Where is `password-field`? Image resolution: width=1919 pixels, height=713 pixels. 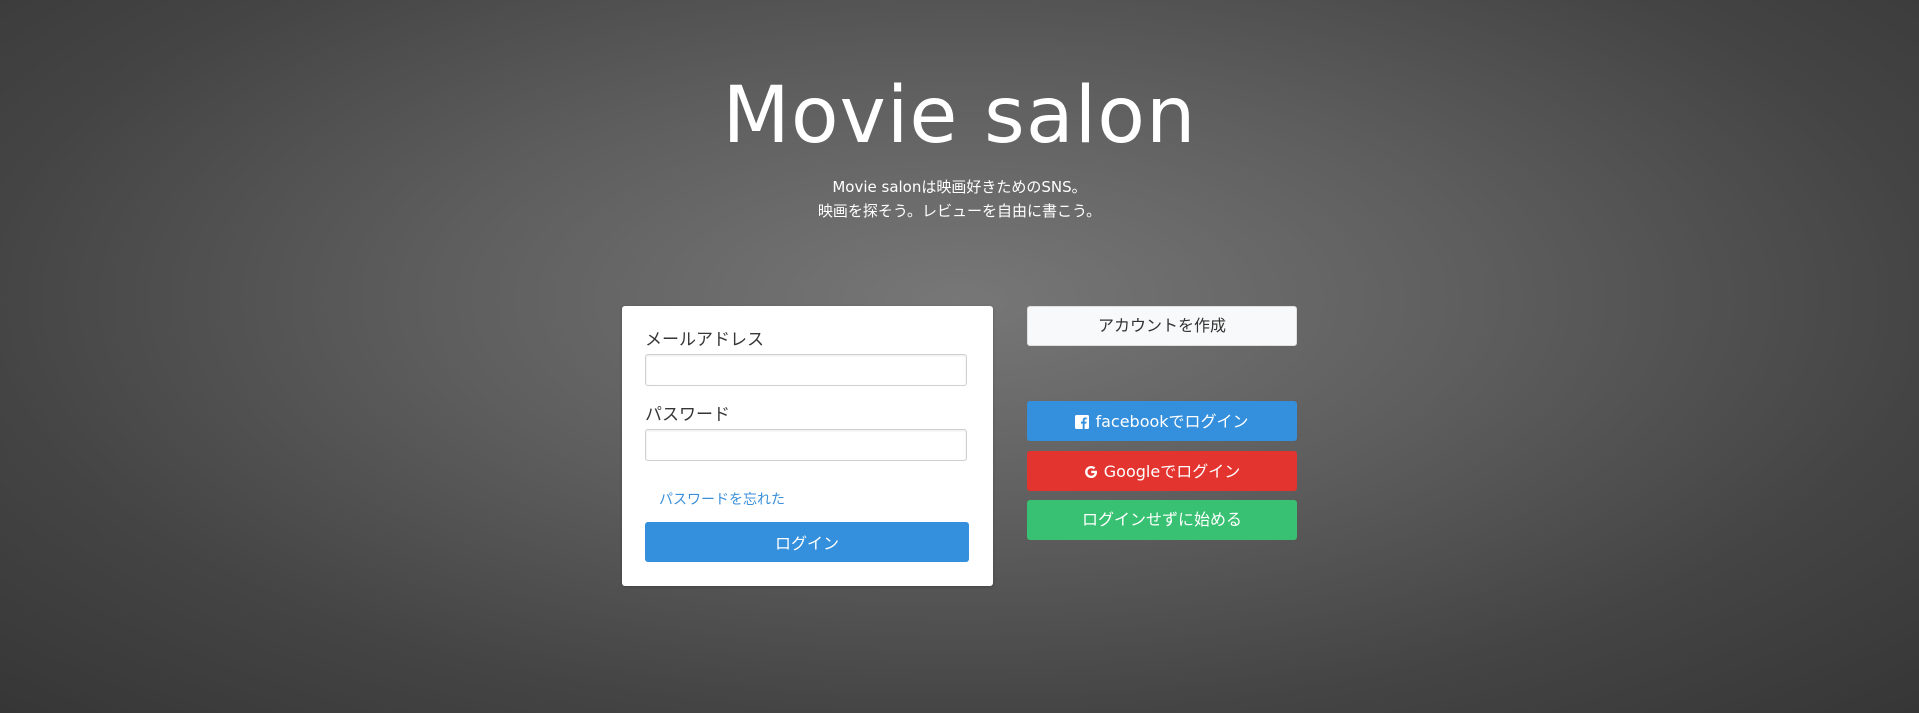
password-field is located at coordinates (806, 445).